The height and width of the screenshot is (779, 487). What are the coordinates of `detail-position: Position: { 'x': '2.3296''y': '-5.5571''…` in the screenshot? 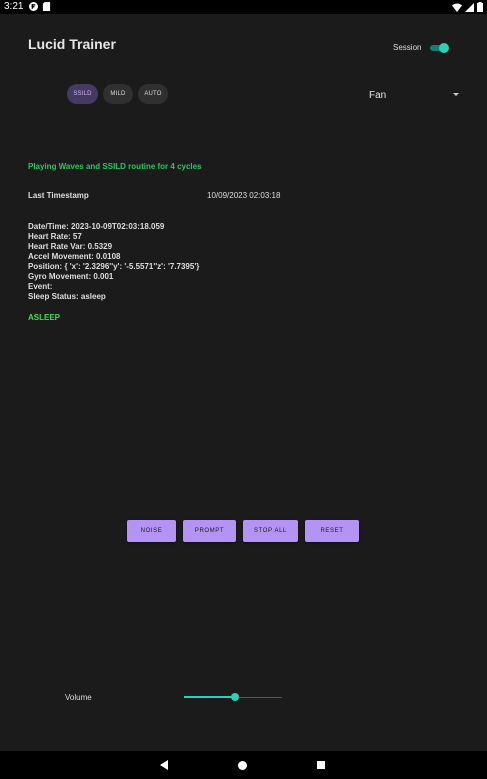 It's located at (114, 266).